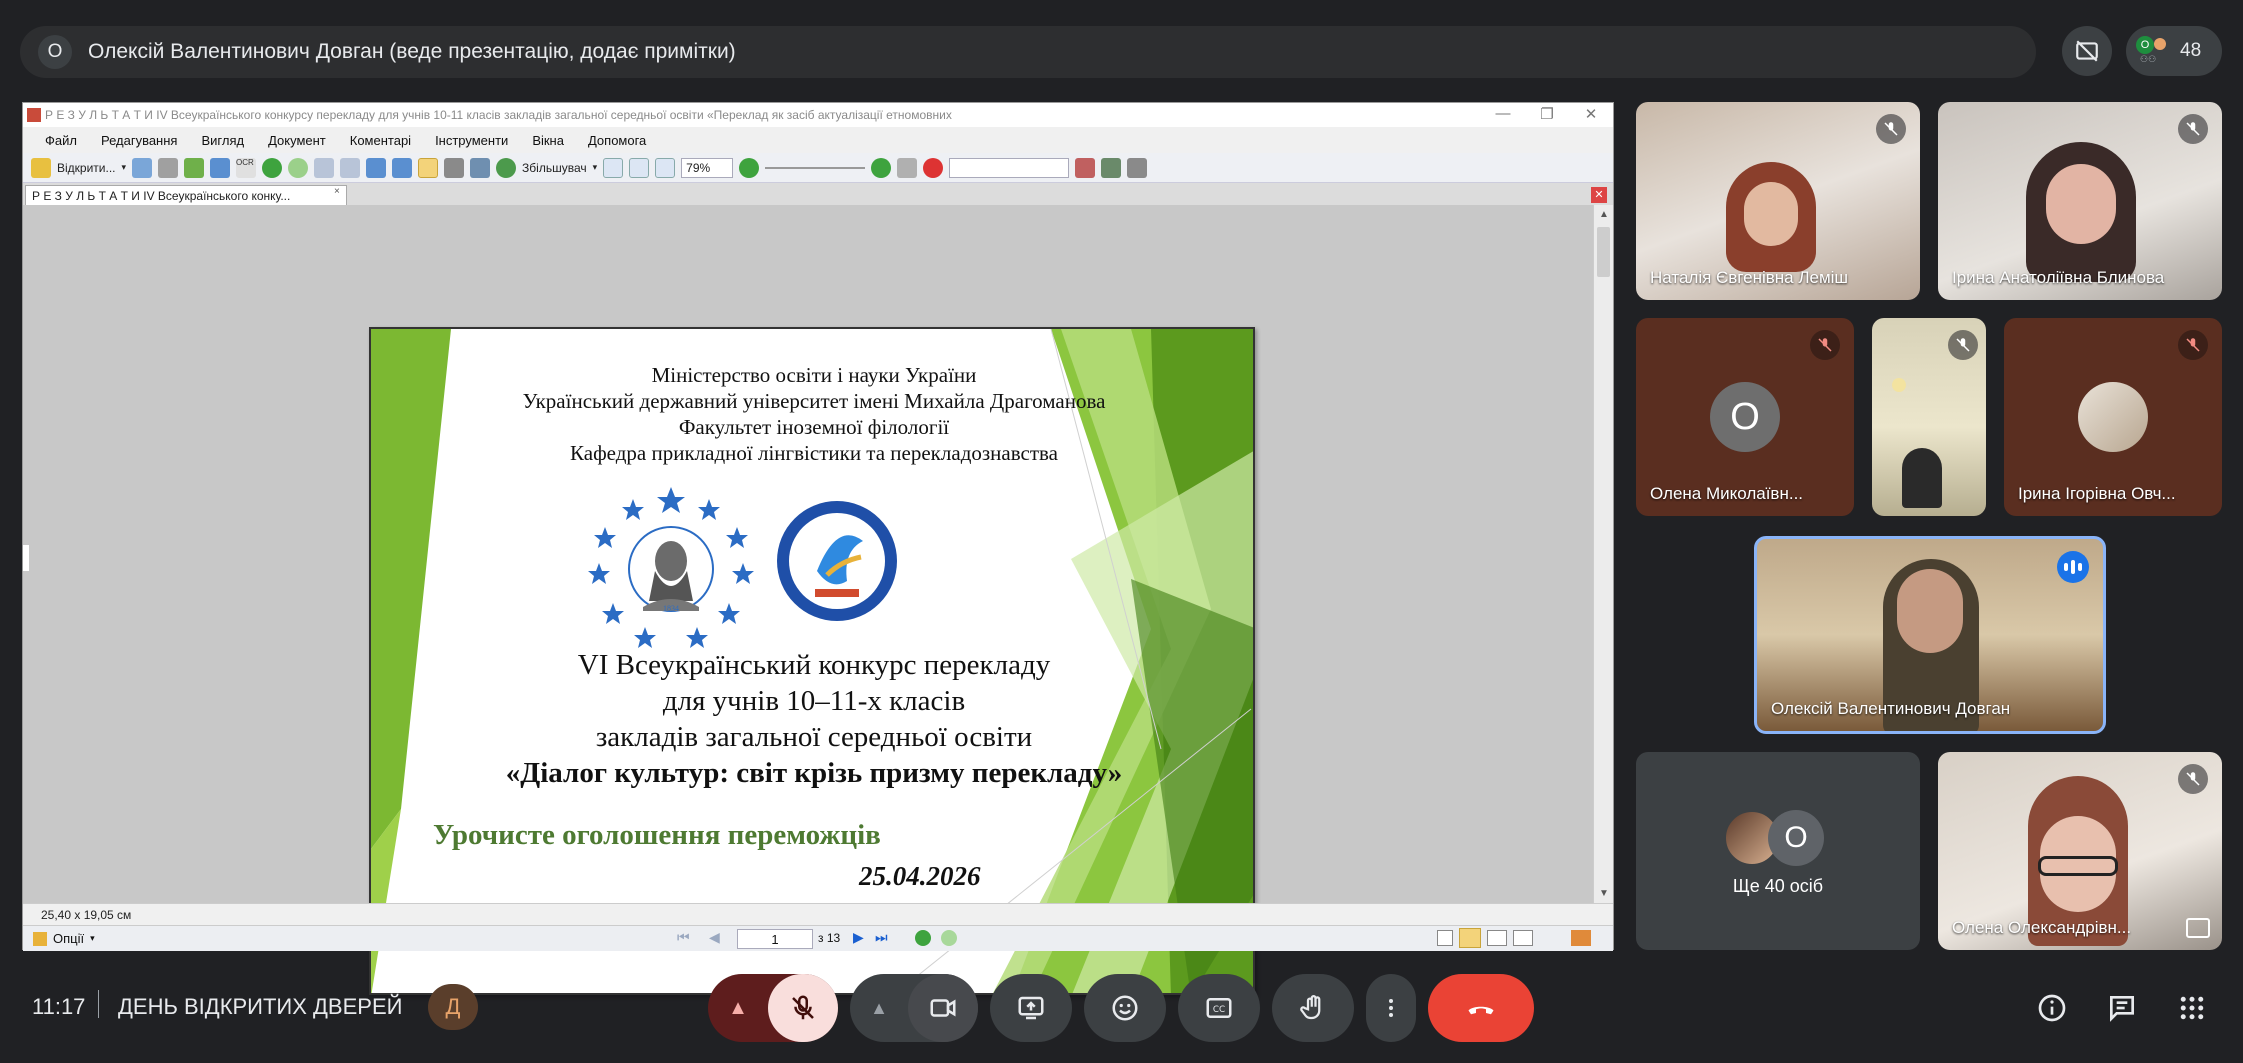 The height and width of the screenshot is (1063, 2243). I want to click on mic-options-chevron-icon: ▲, so click(738, 1008).